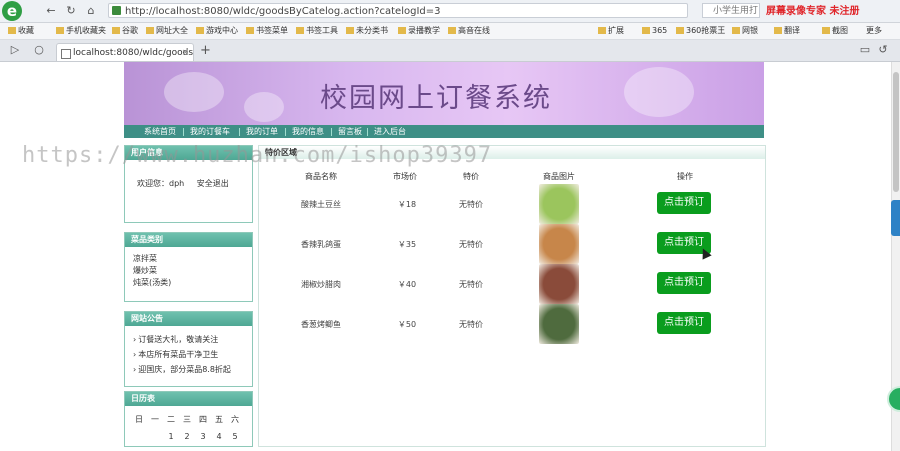  What do you see at coordinates (188, 339) in the screenshot?
I see `notice-item: 订餐送大礼，敬请关注` at bounding box center [188, 339].